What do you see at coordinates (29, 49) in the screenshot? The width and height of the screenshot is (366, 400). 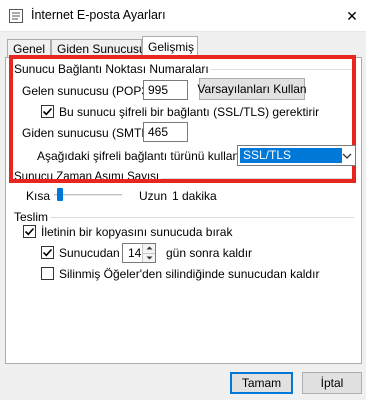 I see `tab-general-label: Genel` at bounding box center [29, 49].